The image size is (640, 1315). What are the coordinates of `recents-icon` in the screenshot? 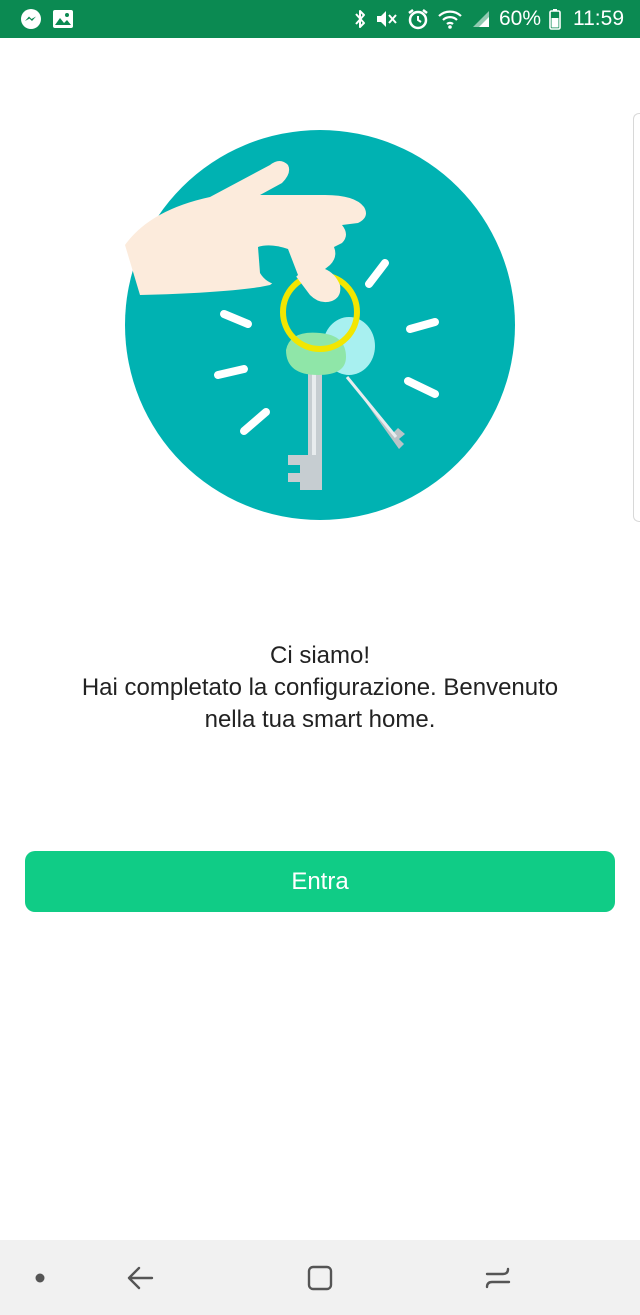 It's located at (498, 1277).